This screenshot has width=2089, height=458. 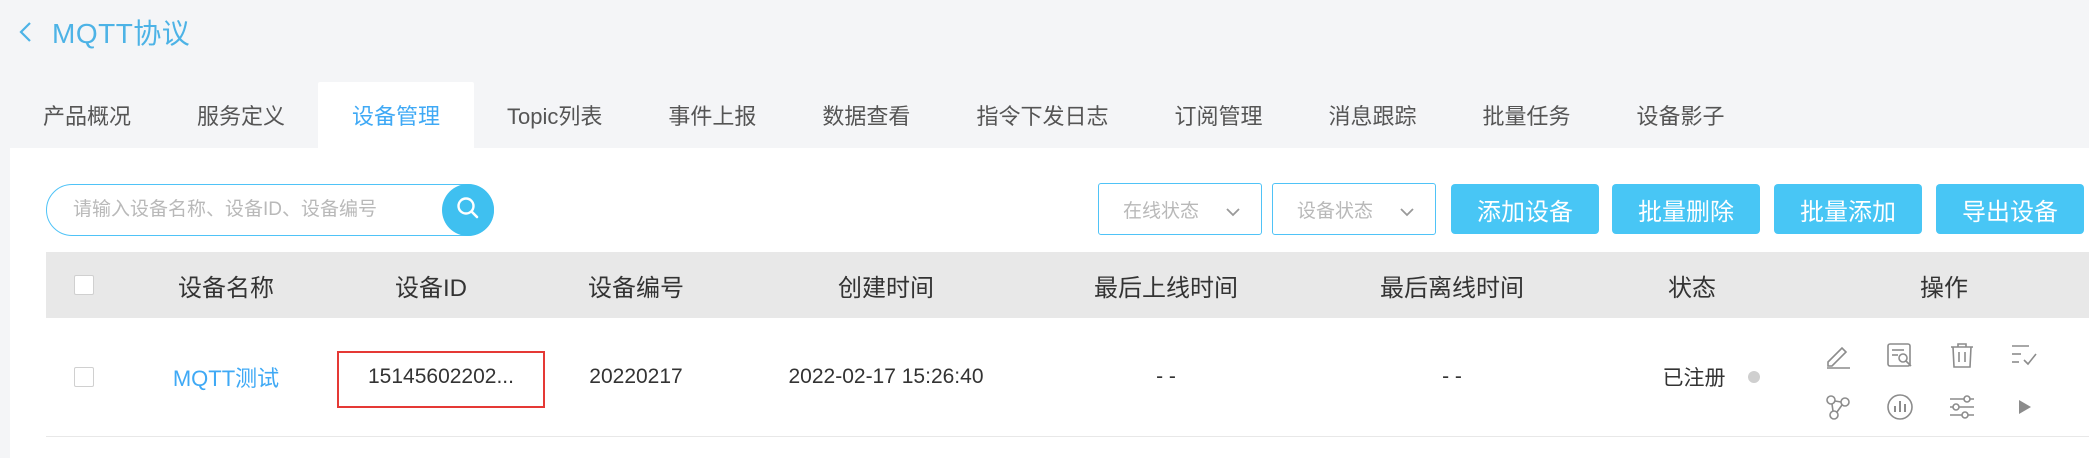 What do you see at coordinates (554, 115) in the screenshot?
I see `tab-topic-list: Topic列表` at bounding box center [554, 115].